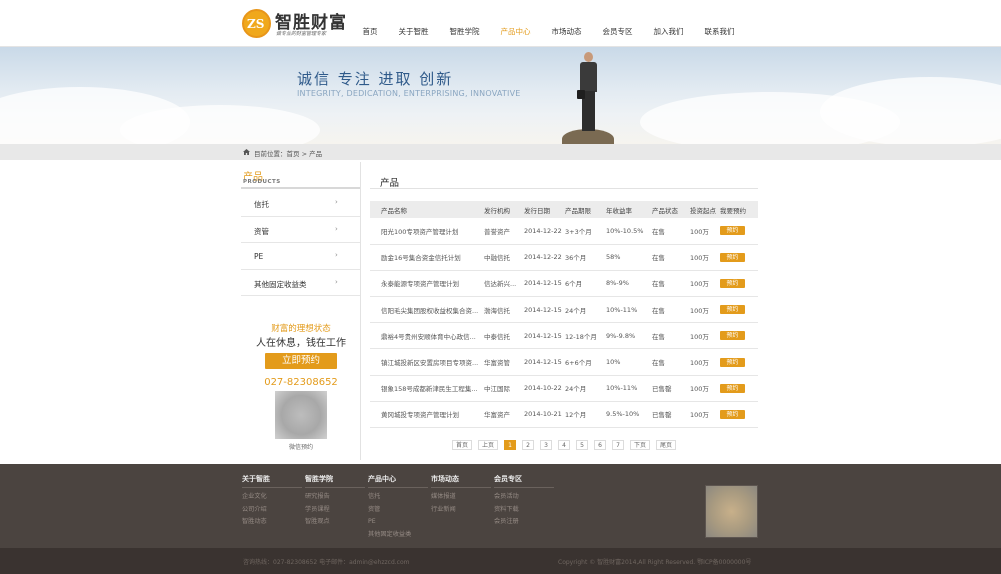  I want to click on nav-join: 加入我们, so click(668, 23).